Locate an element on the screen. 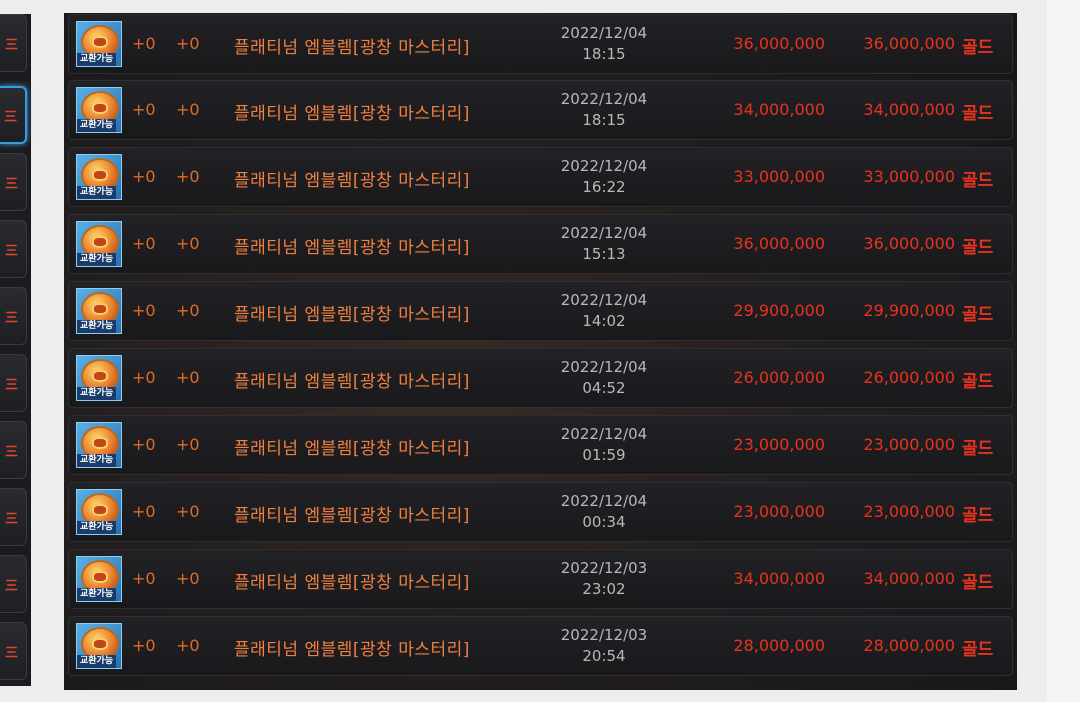 The height and width of the screenshot is (702, 1080). unit-price: 33,000,000 is located at coordinates (779, 176).